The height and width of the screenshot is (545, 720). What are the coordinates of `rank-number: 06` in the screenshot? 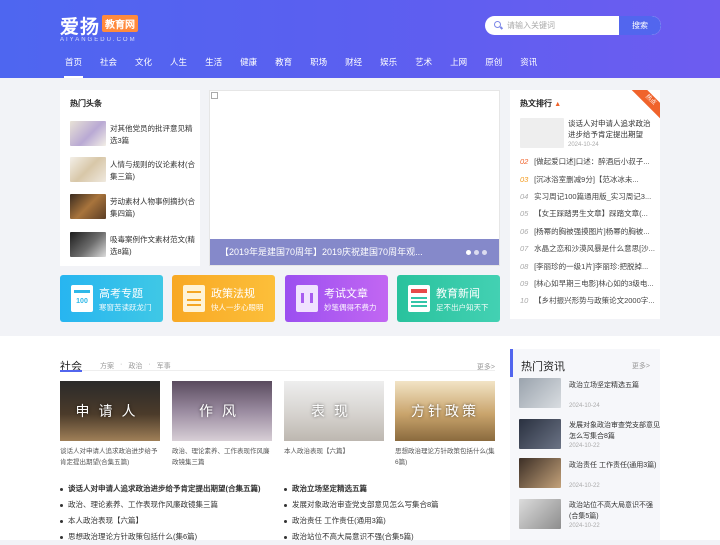 It's located at (524, 231).